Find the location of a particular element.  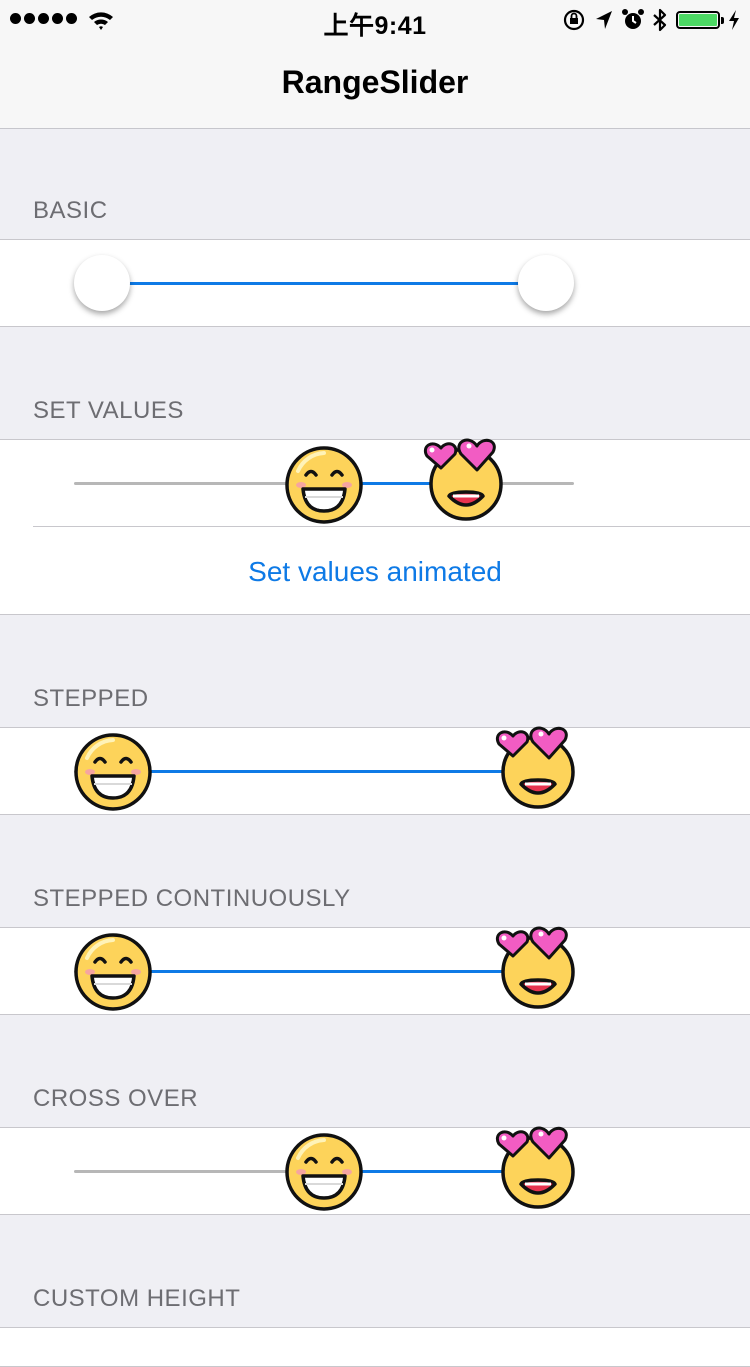

charging-bolt-icon is located at coordinates (734, 20).